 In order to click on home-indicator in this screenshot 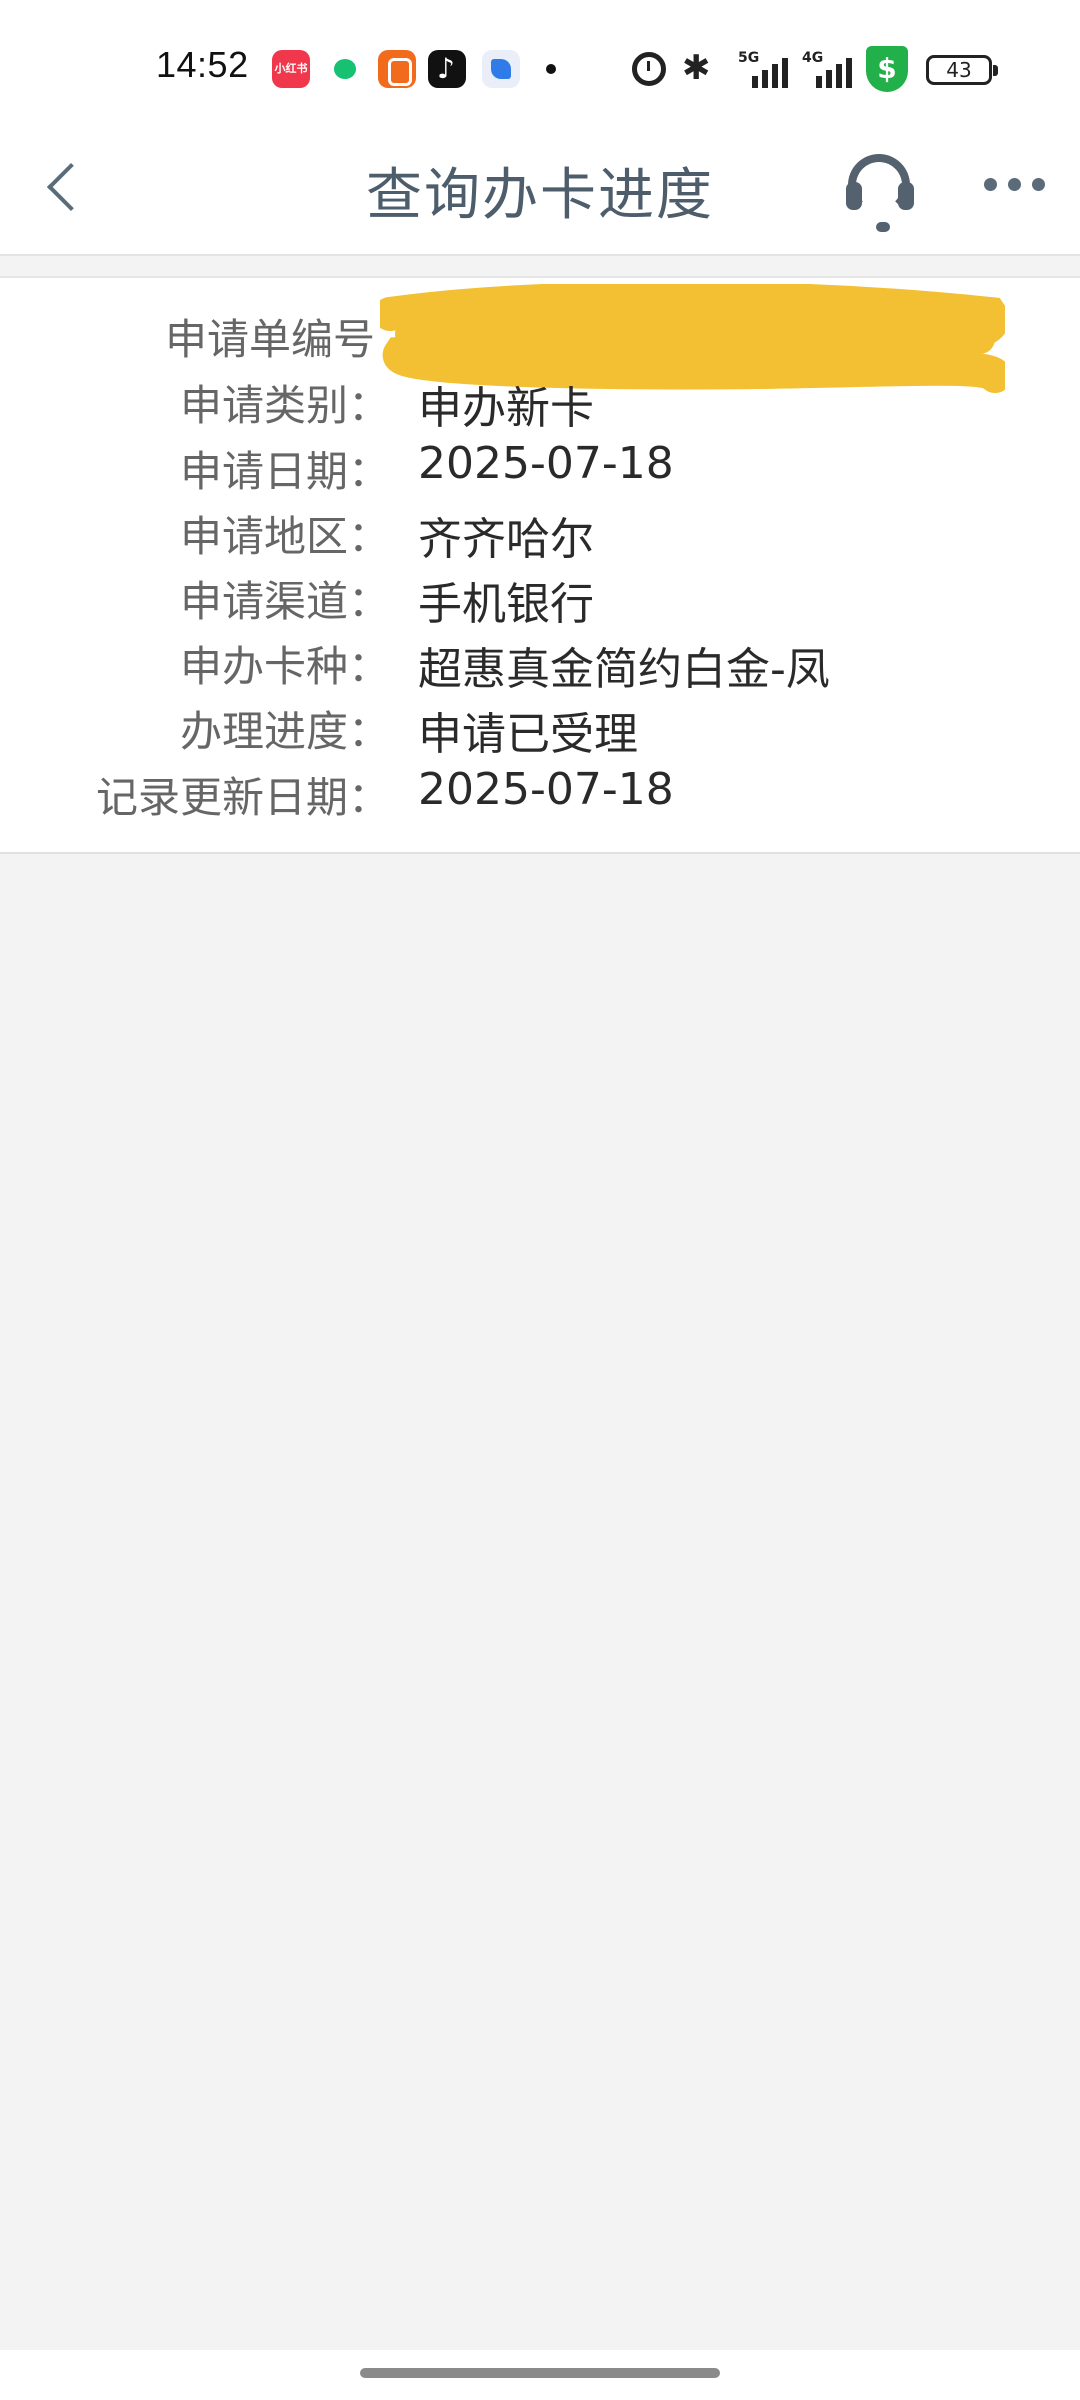, I will do `click(540, 2373)`.